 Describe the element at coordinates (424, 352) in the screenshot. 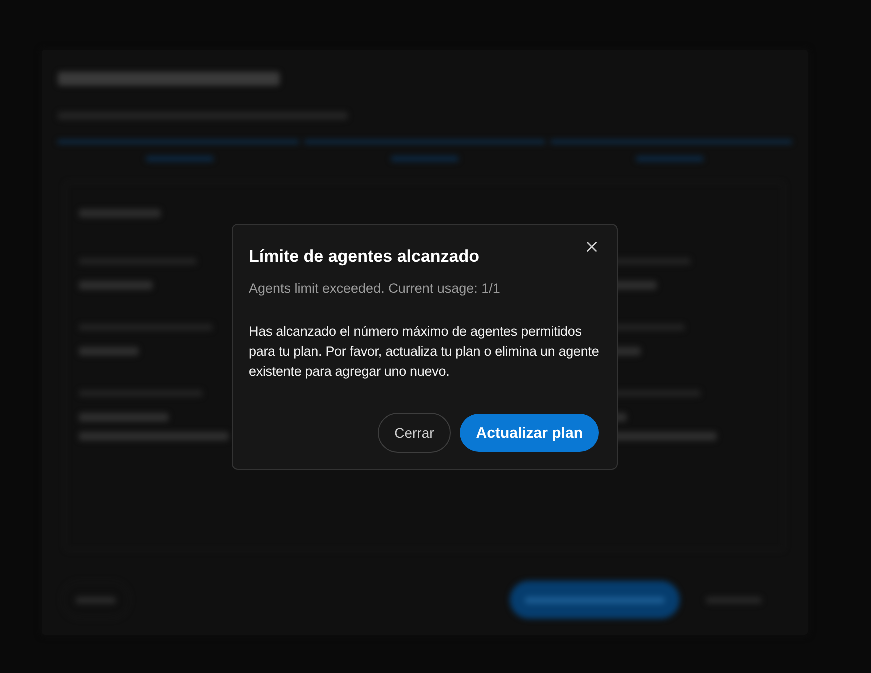

I see `dialog-message: Has alcanzado el número máximo de agentes permitidos para tu plan. Por favor, actualiza tu plan o elimina un agente existente para agregar uno nuevo.` at that location.